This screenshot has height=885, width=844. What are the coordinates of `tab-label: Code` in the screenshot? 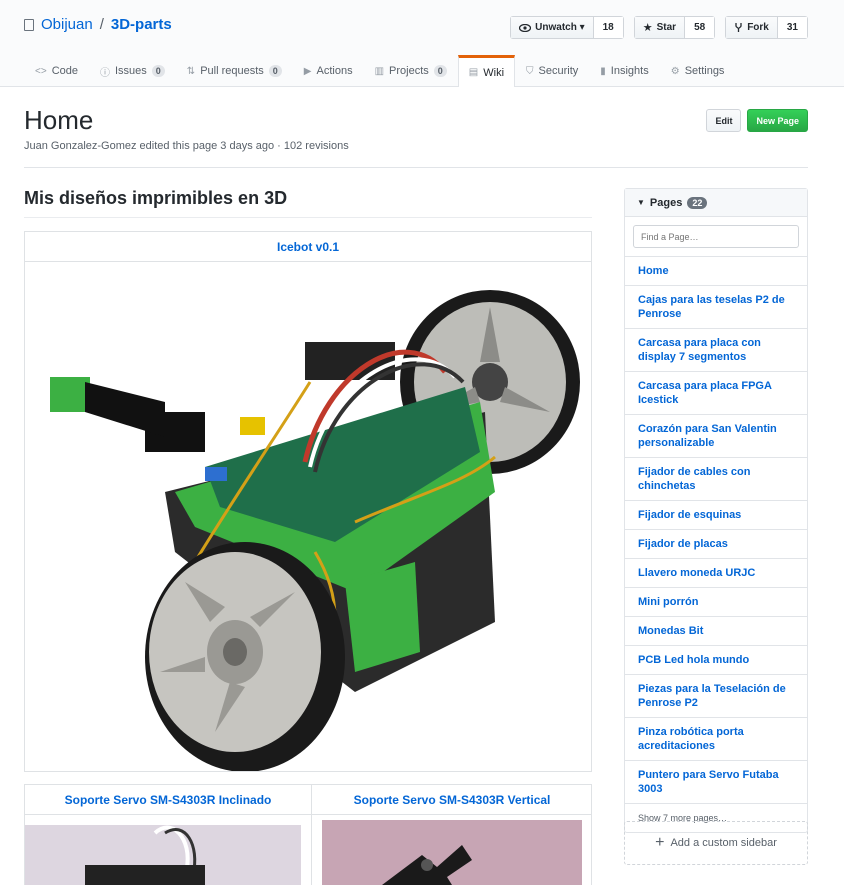 It's located at (64, 71).